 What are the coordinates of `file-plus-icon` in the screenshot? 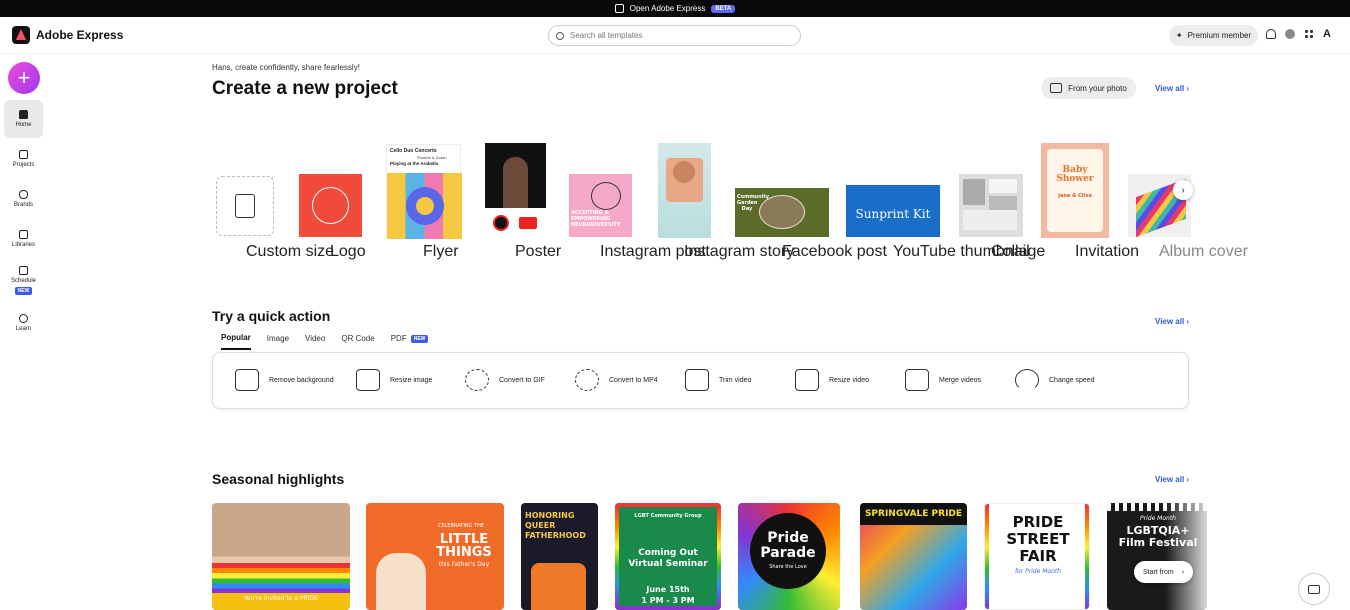 It's located at (245, 206).